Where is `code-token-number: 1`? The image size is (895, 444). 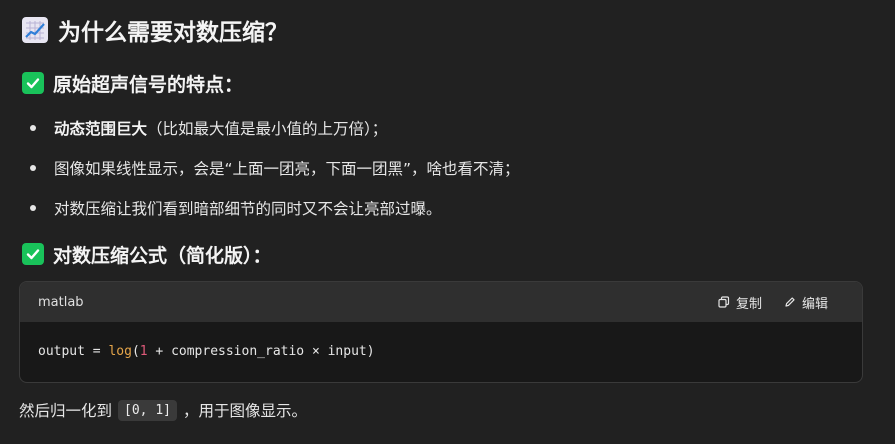 code-token-number: 1 is located at coordinates (143, 351).